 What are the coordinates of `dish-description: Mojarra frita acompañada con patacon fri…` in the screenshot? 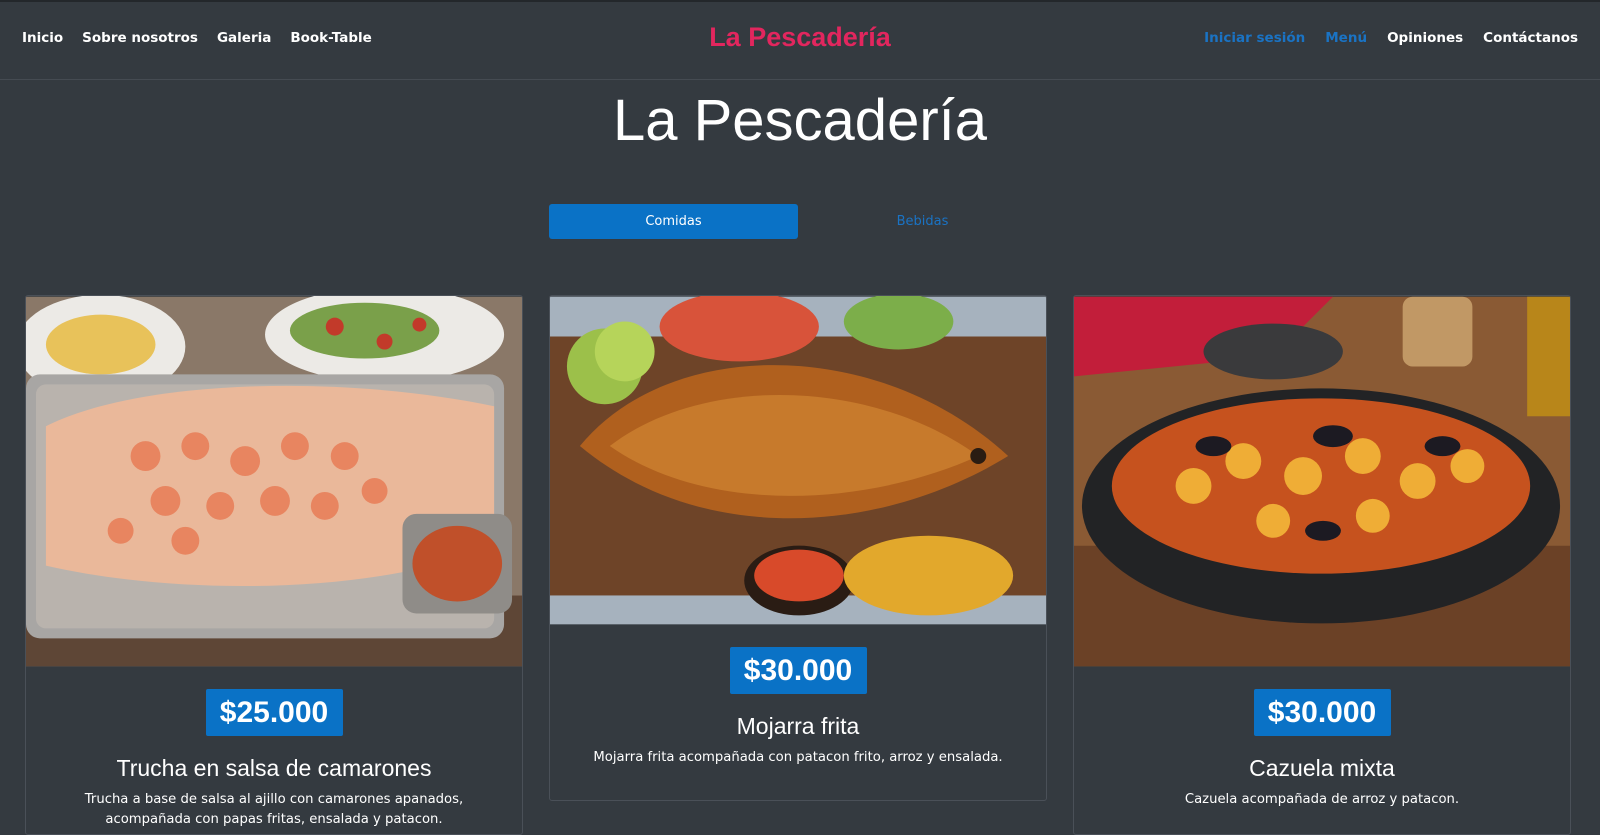 It's located at (798, 757).